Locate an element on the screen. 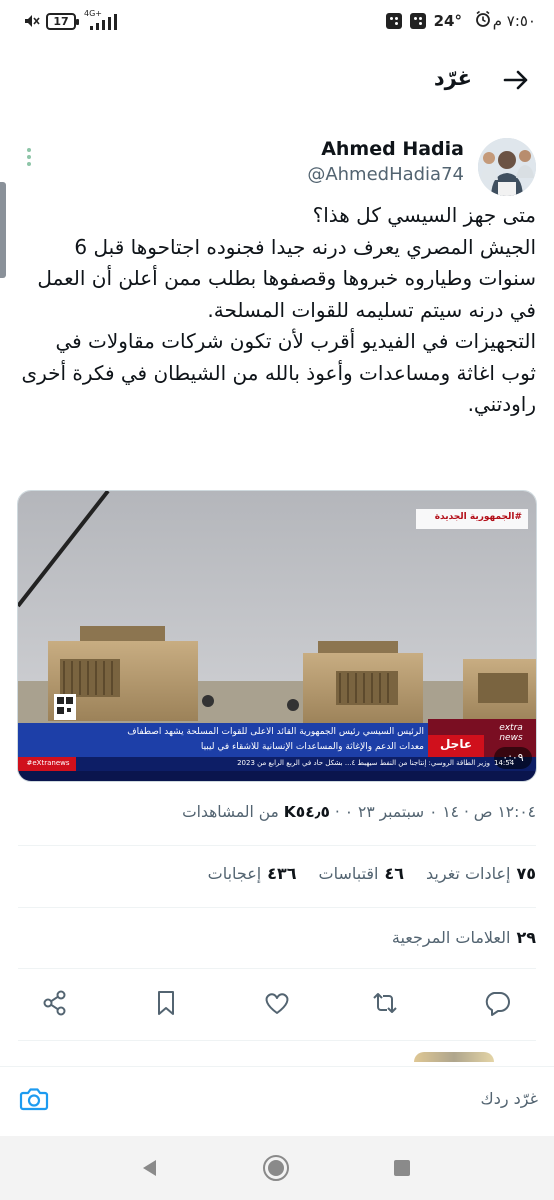  battery-icon: 17 is located at coordinates (62, 21).